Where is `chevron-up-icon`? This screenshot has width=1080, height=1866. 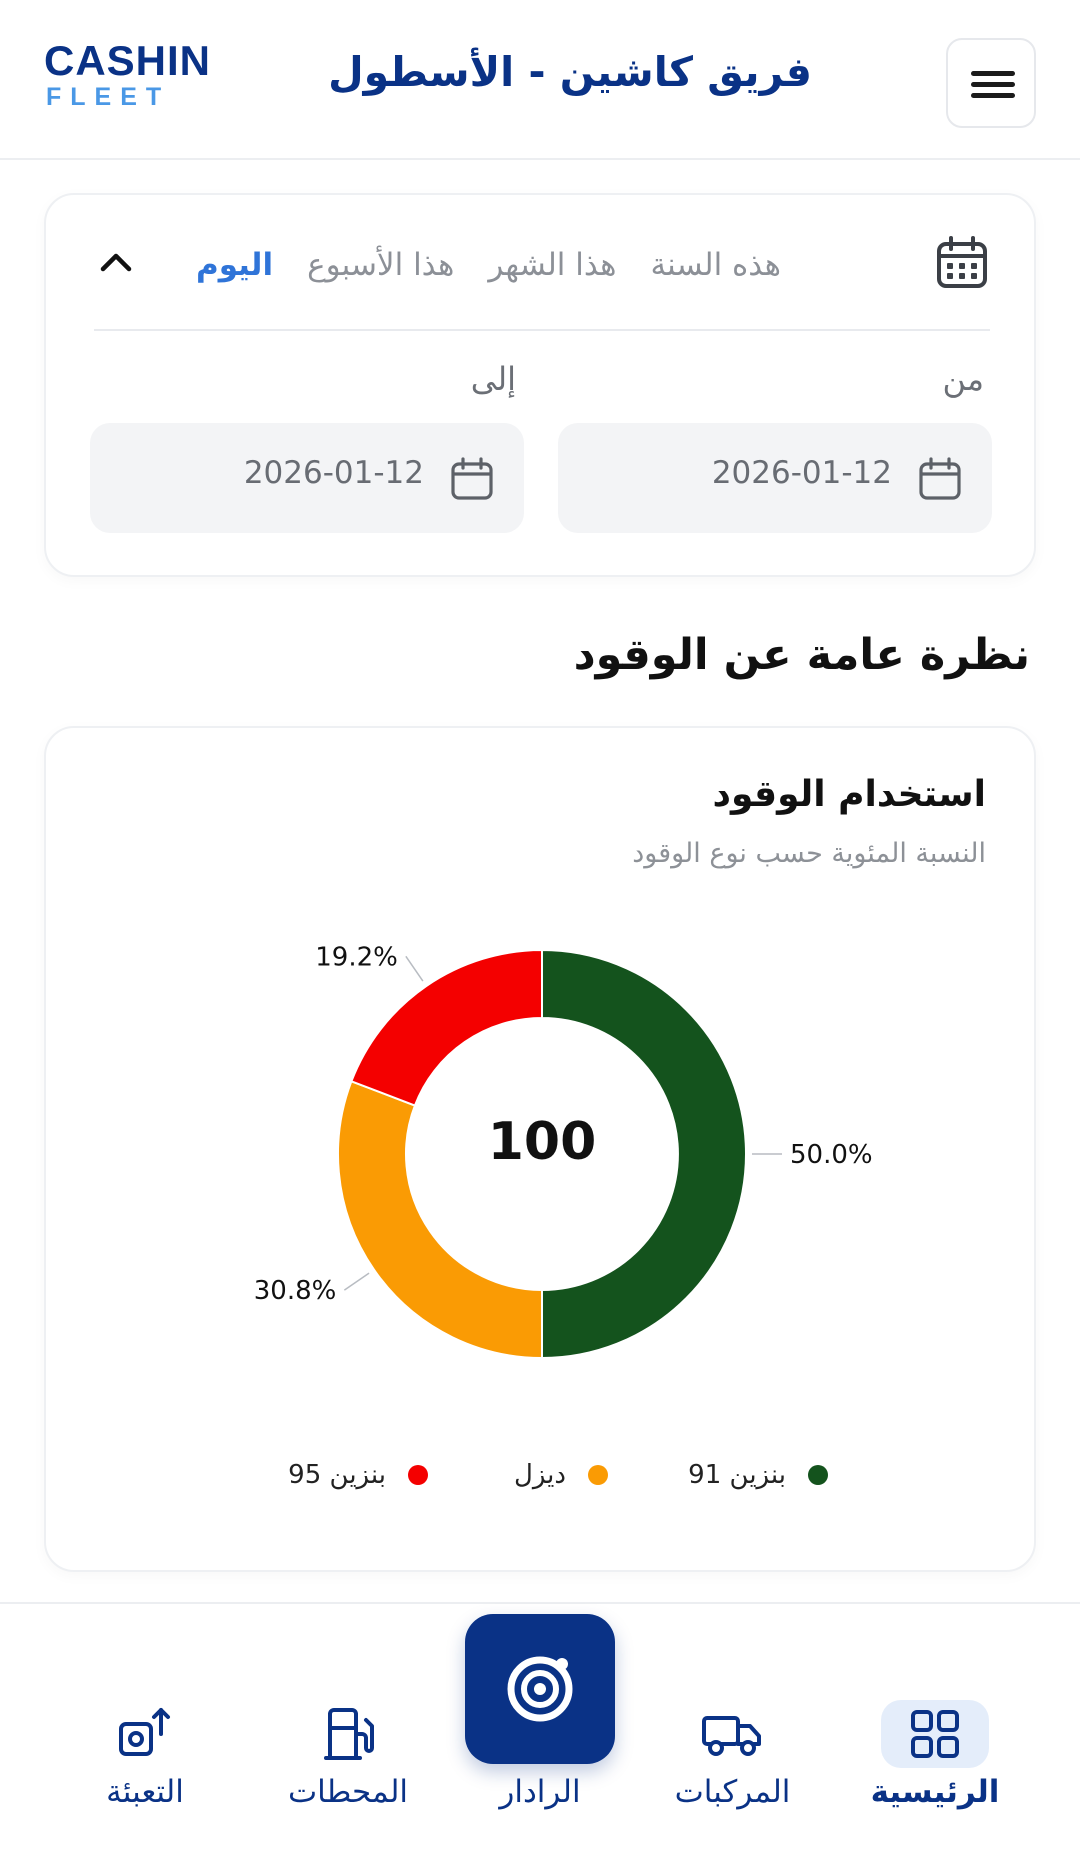
chevron-up-icon is located at coordinates (116, 261).